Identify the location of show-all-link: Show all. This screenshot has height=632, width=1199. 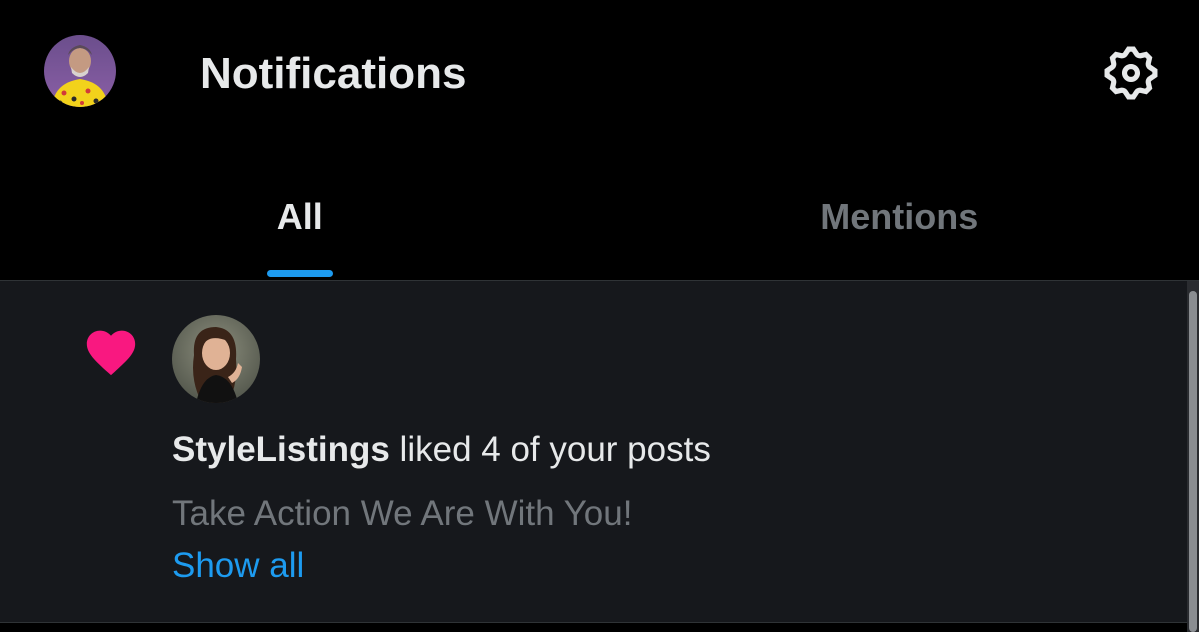
(238, 566).